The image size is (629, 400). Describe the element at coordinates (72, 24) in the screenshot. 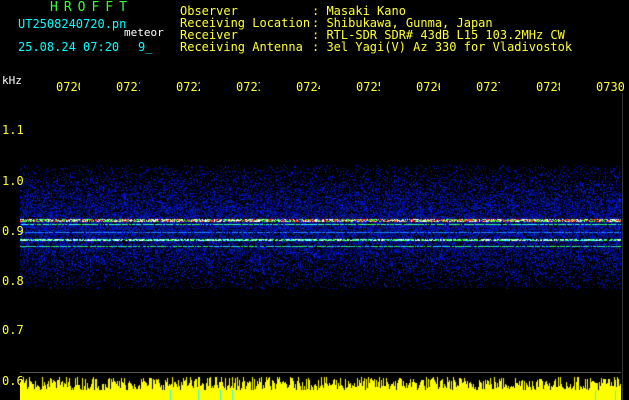

I see `file-name: UT2508240720.pn` at that location.